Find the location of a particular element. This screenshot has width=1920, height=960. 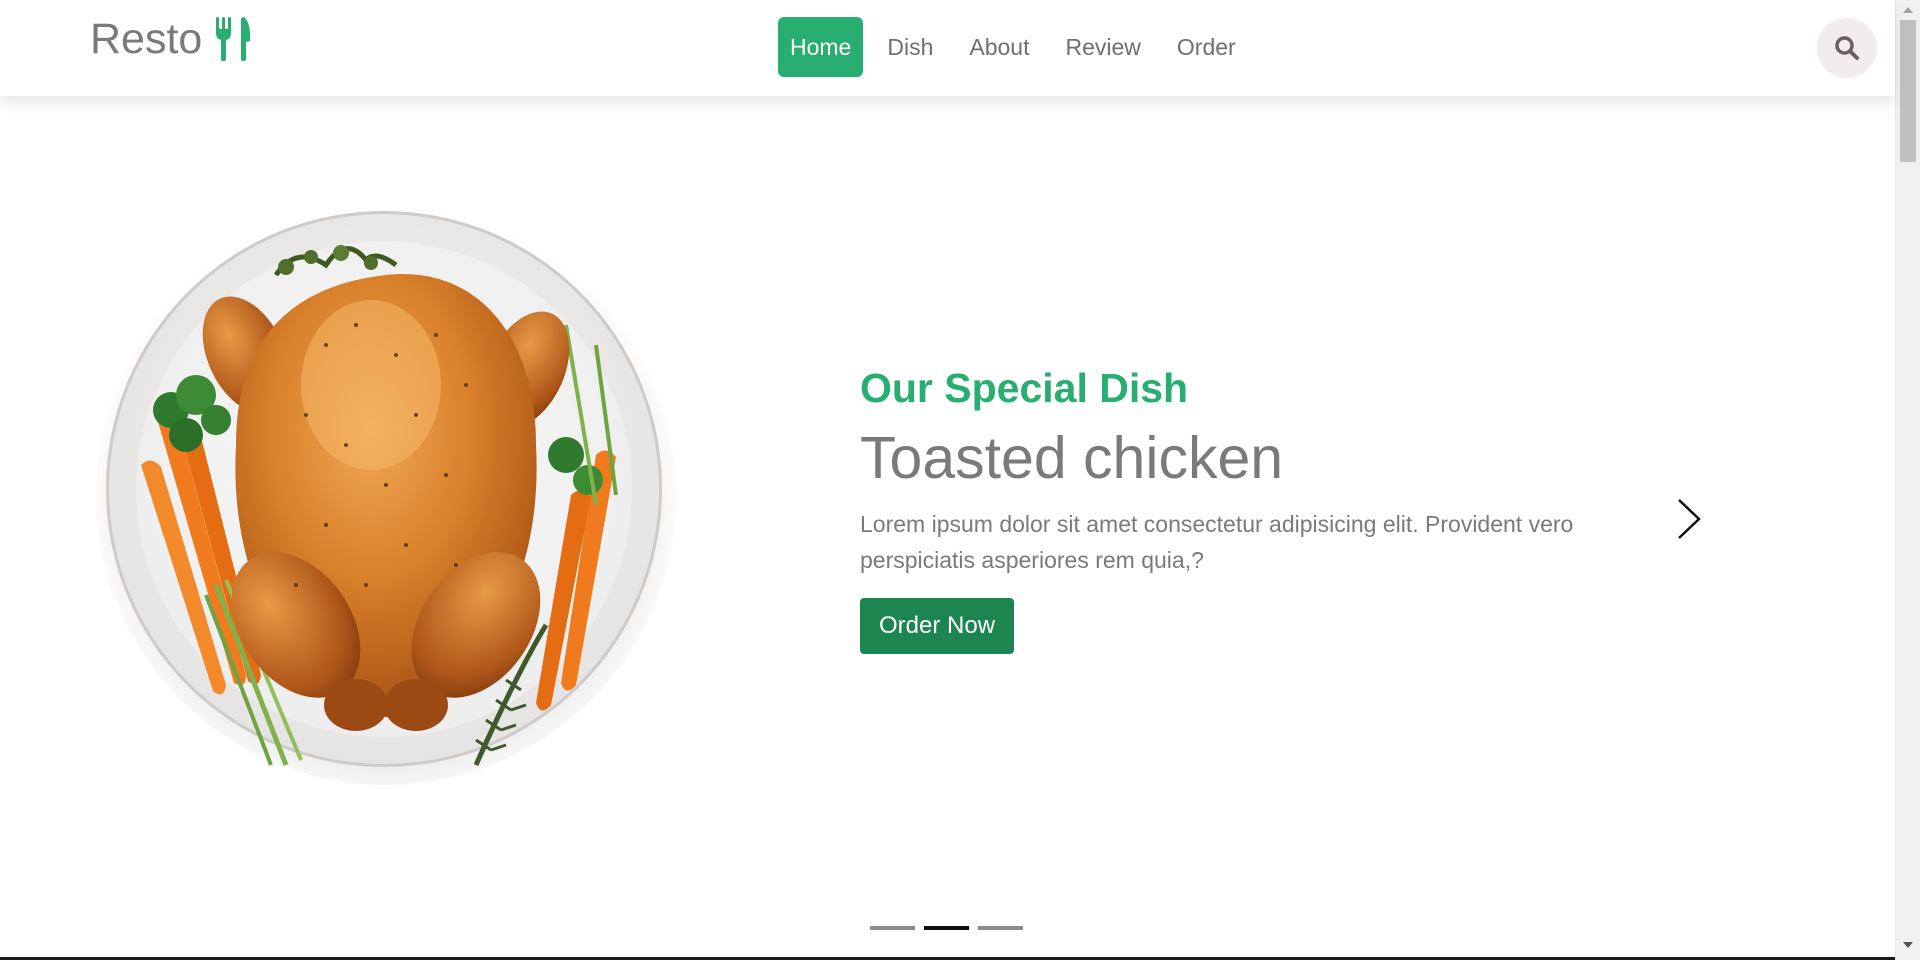

roasted-chicken-illustration is located at coordinates (379, 506).